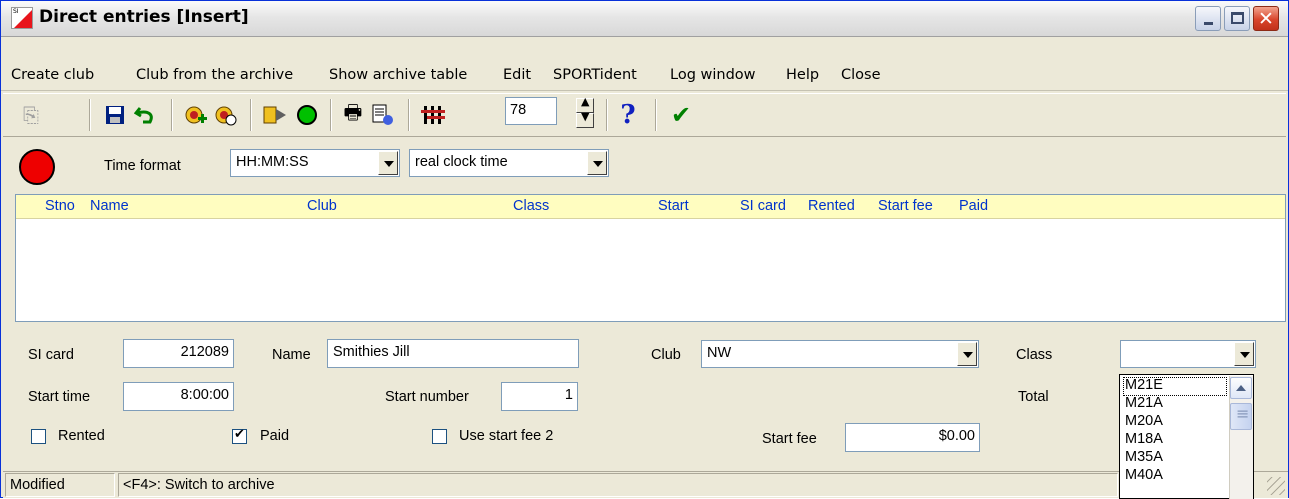 The width and height of the screenshot is (1289, 499). I want to click on name-field: Smithies Jill, so click(453, 353).